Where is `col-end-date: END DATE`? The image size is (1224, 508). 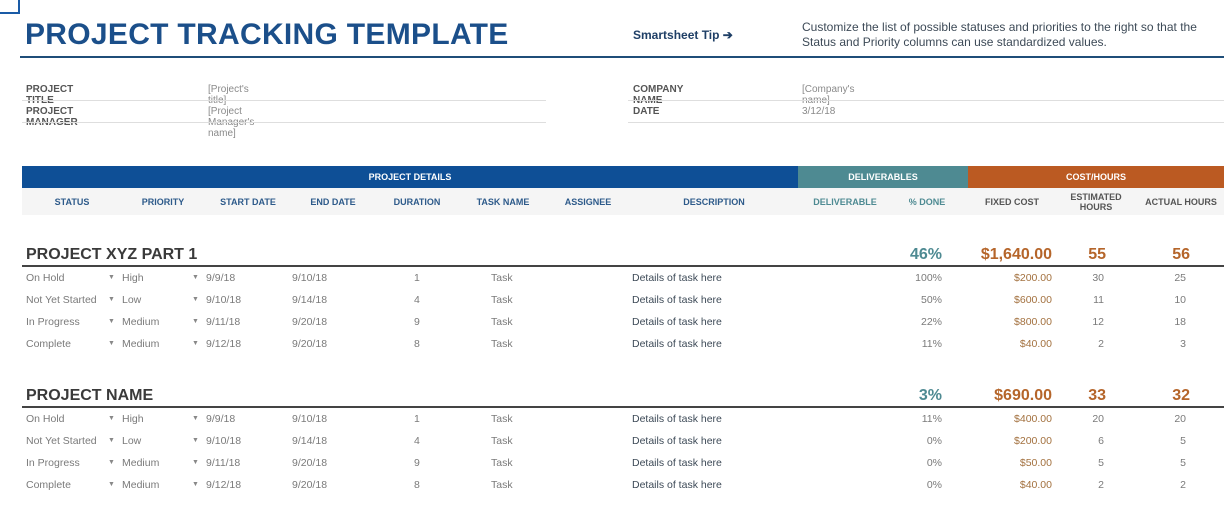
col-end-date: END DATE is located at coordinates (333, 201).